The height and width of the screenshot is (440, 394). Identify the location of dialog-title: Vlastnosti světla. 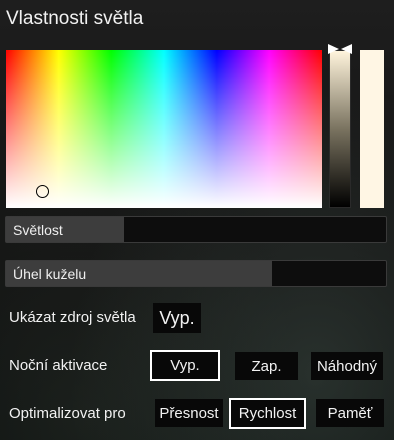
(75, 18).